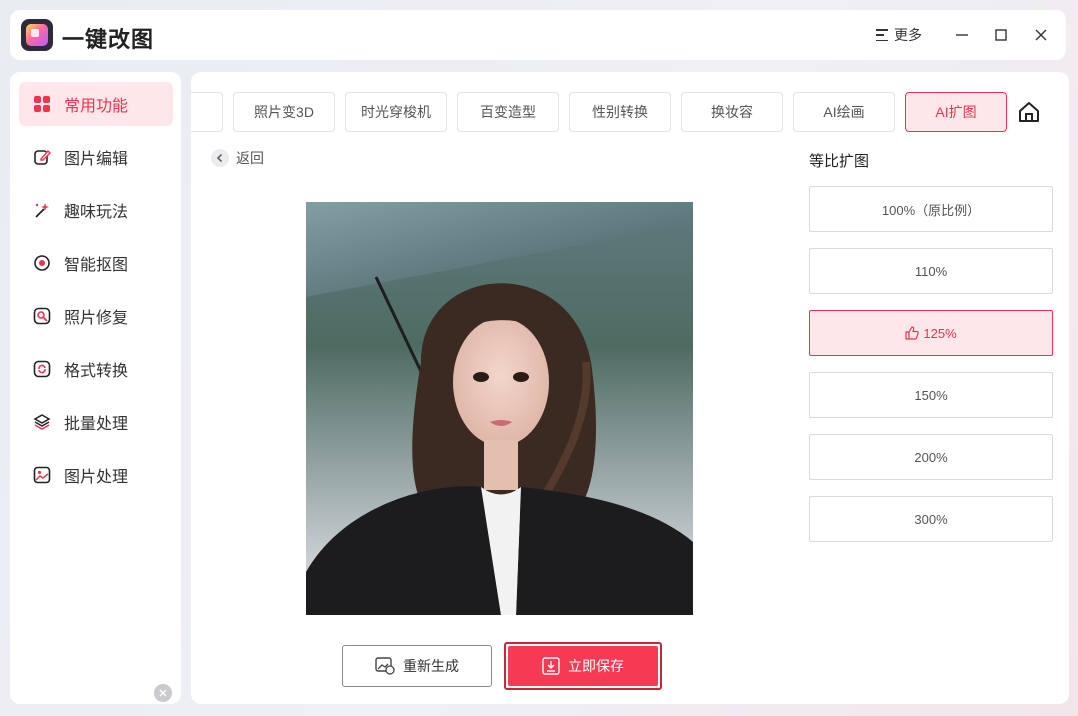 The height and width of the screenshot is (716, 1078). I want to click on regenerate-label: 重新生成, so click(431, 666).